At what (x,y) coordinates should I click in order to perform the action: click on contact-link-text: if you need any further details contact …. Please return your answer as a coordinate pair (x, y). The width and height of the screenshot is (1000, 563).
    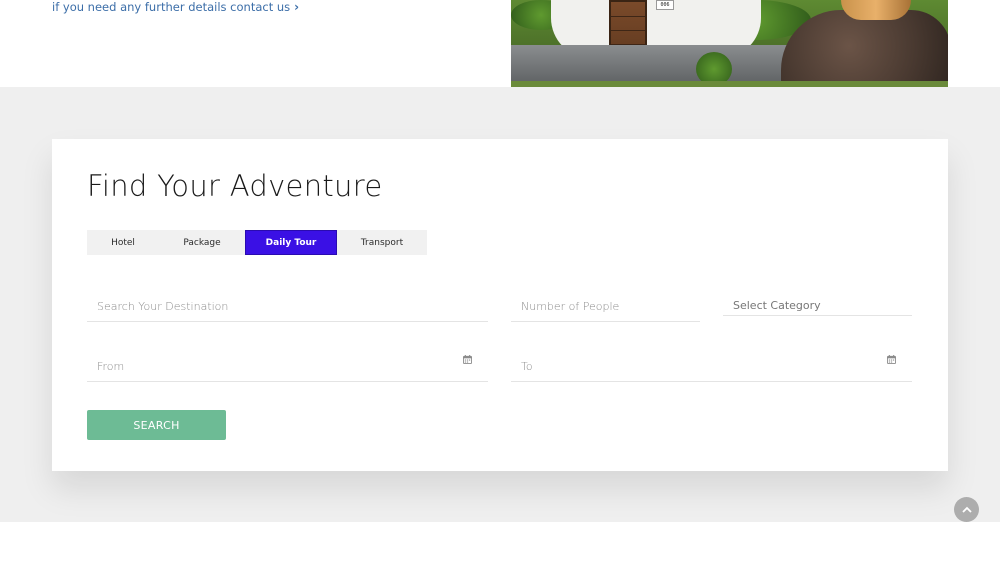
    Looking at the image, I should click on (171, 7).